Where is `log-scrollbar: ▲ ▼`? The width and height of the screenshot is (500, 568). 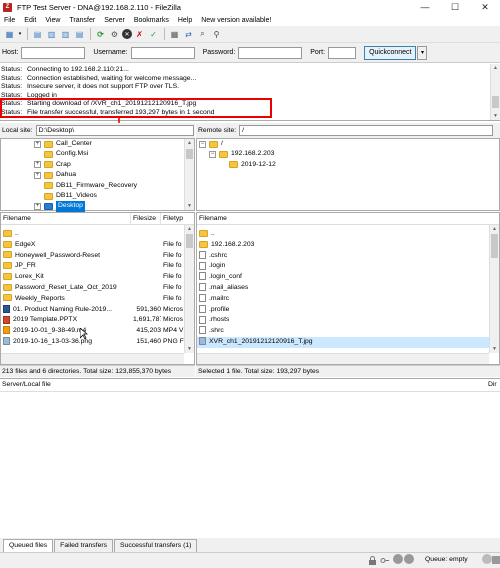 log-scrollbar: ▲ ▼ is located at coordinates (495, 92).